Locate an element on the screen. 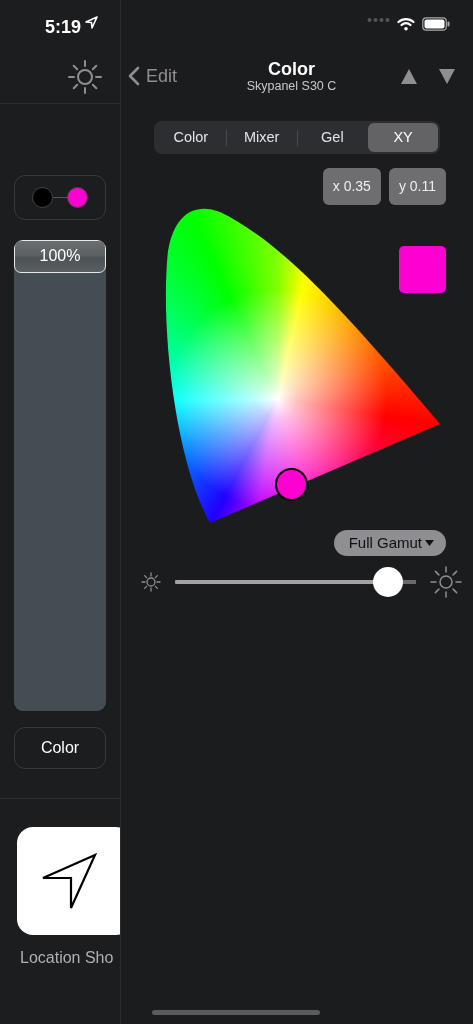  triangle-up-icon is located at coordinates (409, 76).